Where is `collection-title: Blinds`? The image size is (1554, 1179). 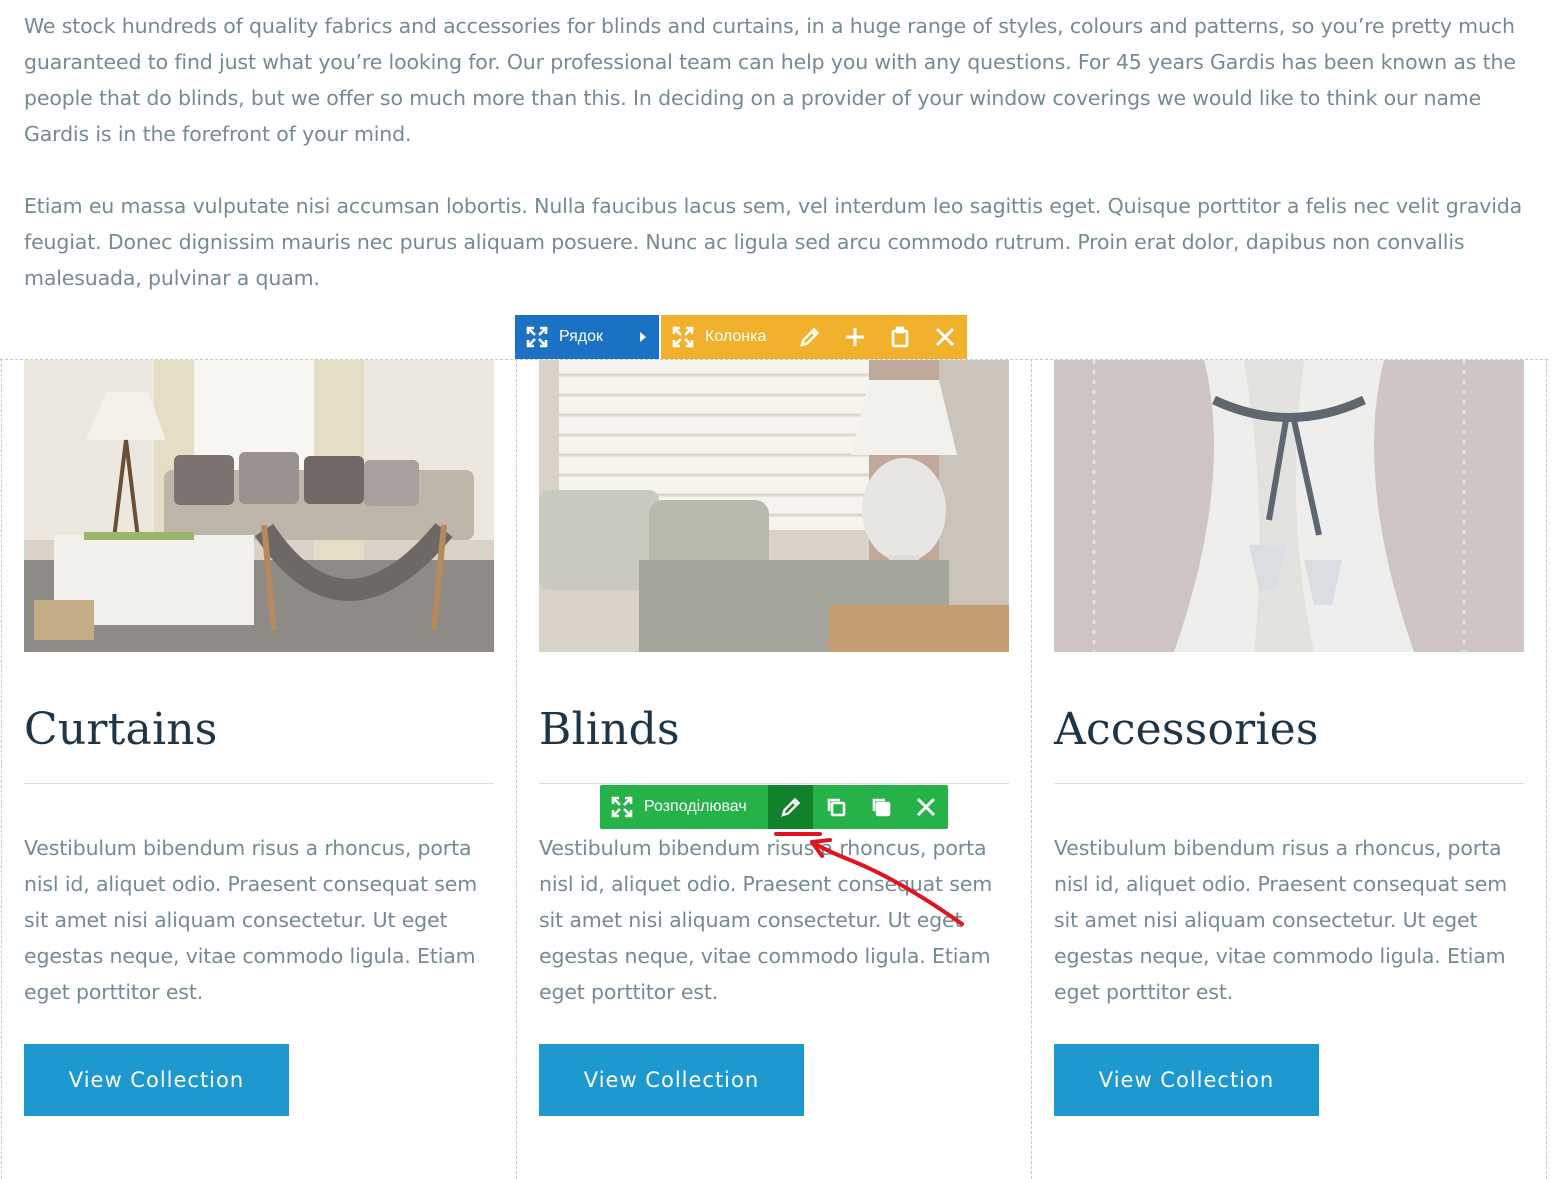 collection-title: Blinds is located at coordinates (609, 729).